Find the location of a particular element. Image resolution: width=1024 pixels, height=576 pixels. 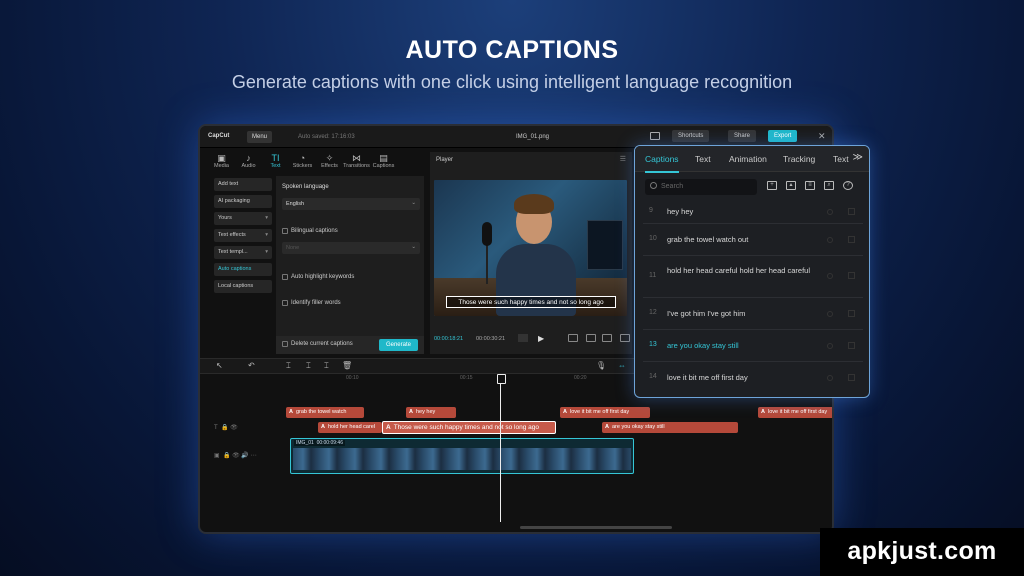

timeline-playhead is located at coordinates (501, 448).